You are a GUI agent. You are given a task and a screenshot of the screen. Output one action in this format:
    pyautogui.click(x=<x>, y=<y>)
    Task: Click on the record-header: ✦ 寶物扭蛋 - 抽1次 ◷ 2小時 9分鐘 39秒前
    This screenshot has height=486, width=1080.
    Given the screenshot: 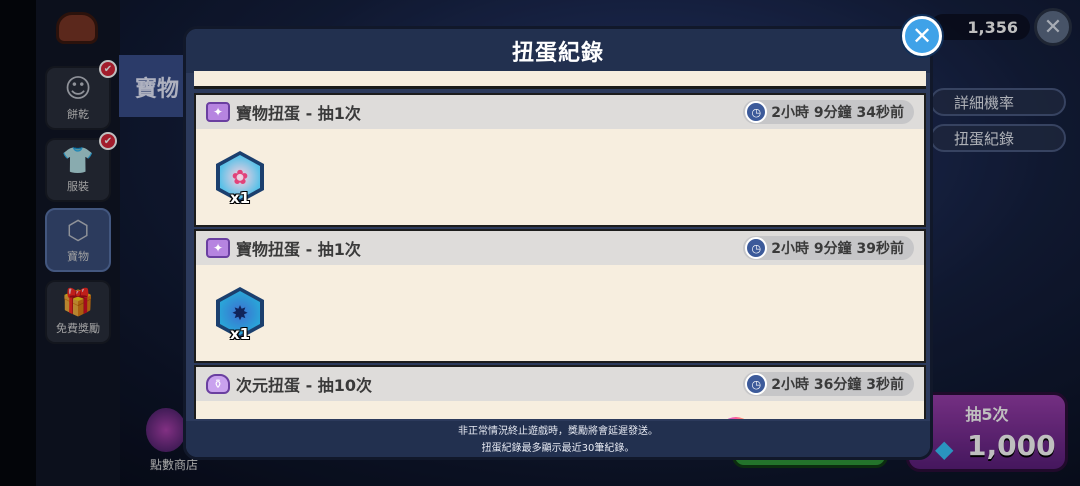 What is the action you would take?
    pyautogui.click(x=560, y=248)
    